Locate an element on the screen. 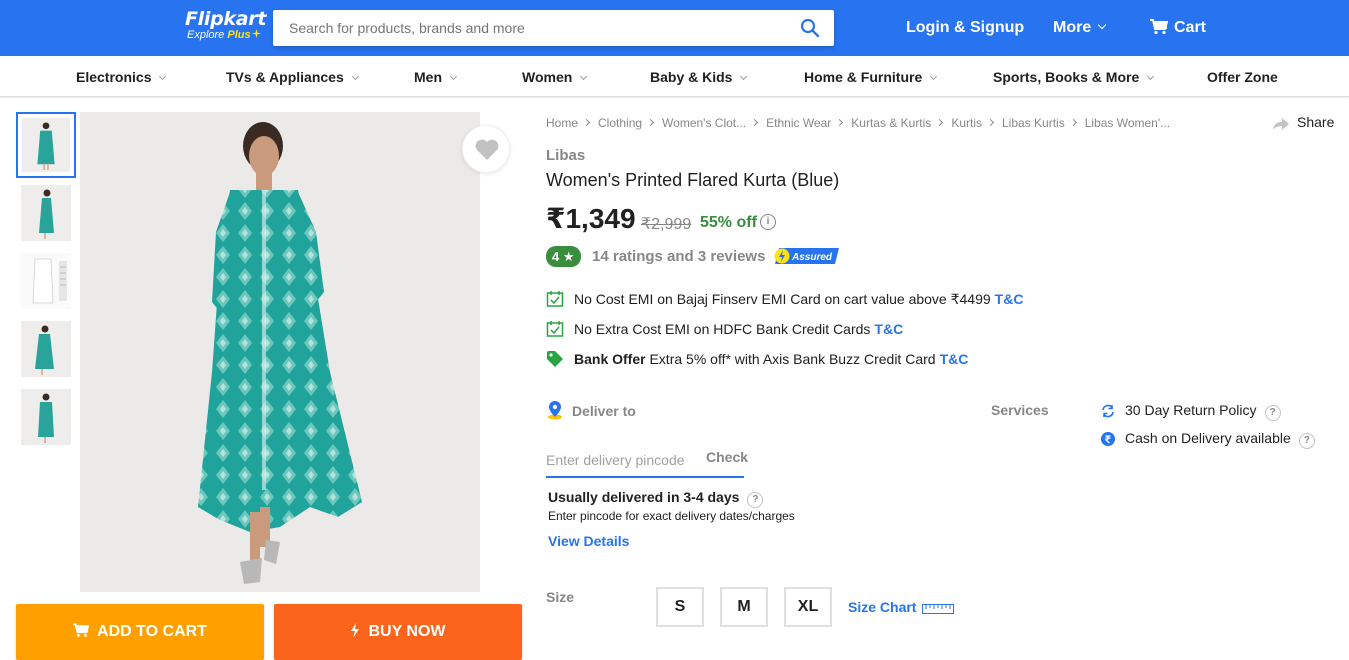  rating-badge: 4 ★ is located at coordinates (563, 256).